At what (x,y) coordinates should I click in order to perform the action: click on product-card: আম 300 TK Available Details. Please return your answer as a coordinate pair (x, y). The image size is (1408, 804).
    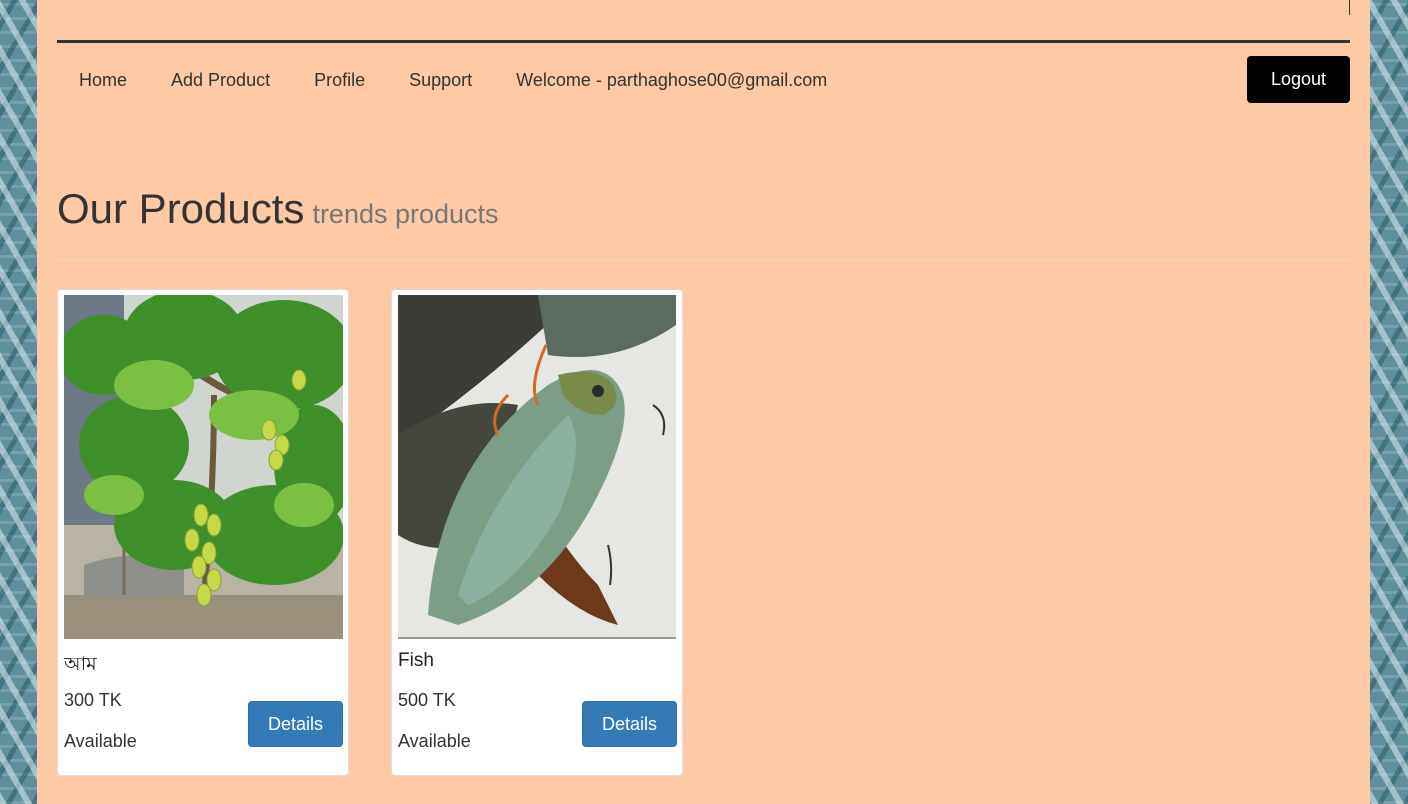
    Looking at the image, I should click on (203, 532).